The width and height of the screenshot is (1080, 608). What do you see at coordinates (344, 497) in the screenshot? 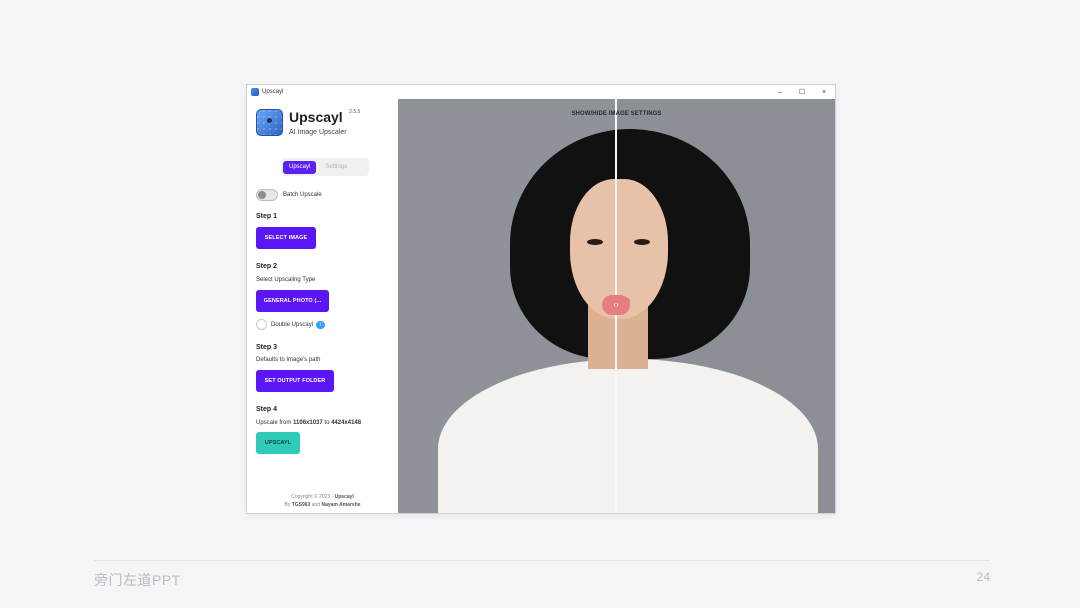
I see `footer-app-link: Upscayl` at bounding box center [344, 497].